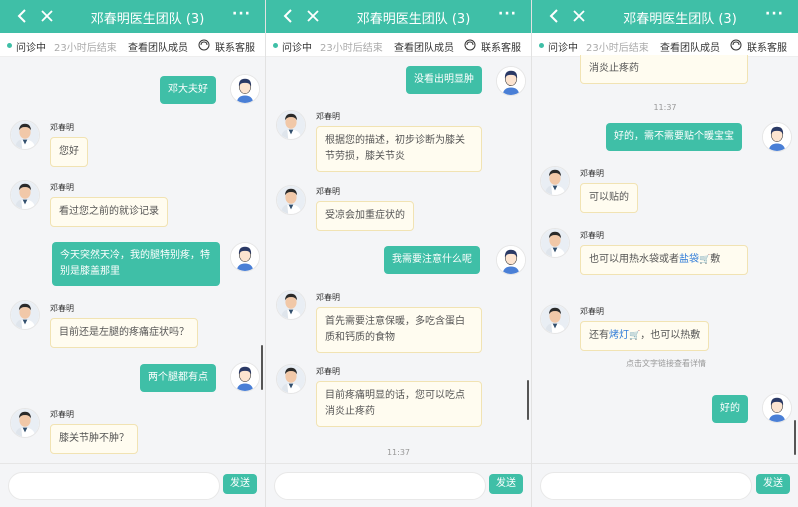 The image size is (798, 507). I want to click on message-text: ，也可以热敷, so click(670, 335).